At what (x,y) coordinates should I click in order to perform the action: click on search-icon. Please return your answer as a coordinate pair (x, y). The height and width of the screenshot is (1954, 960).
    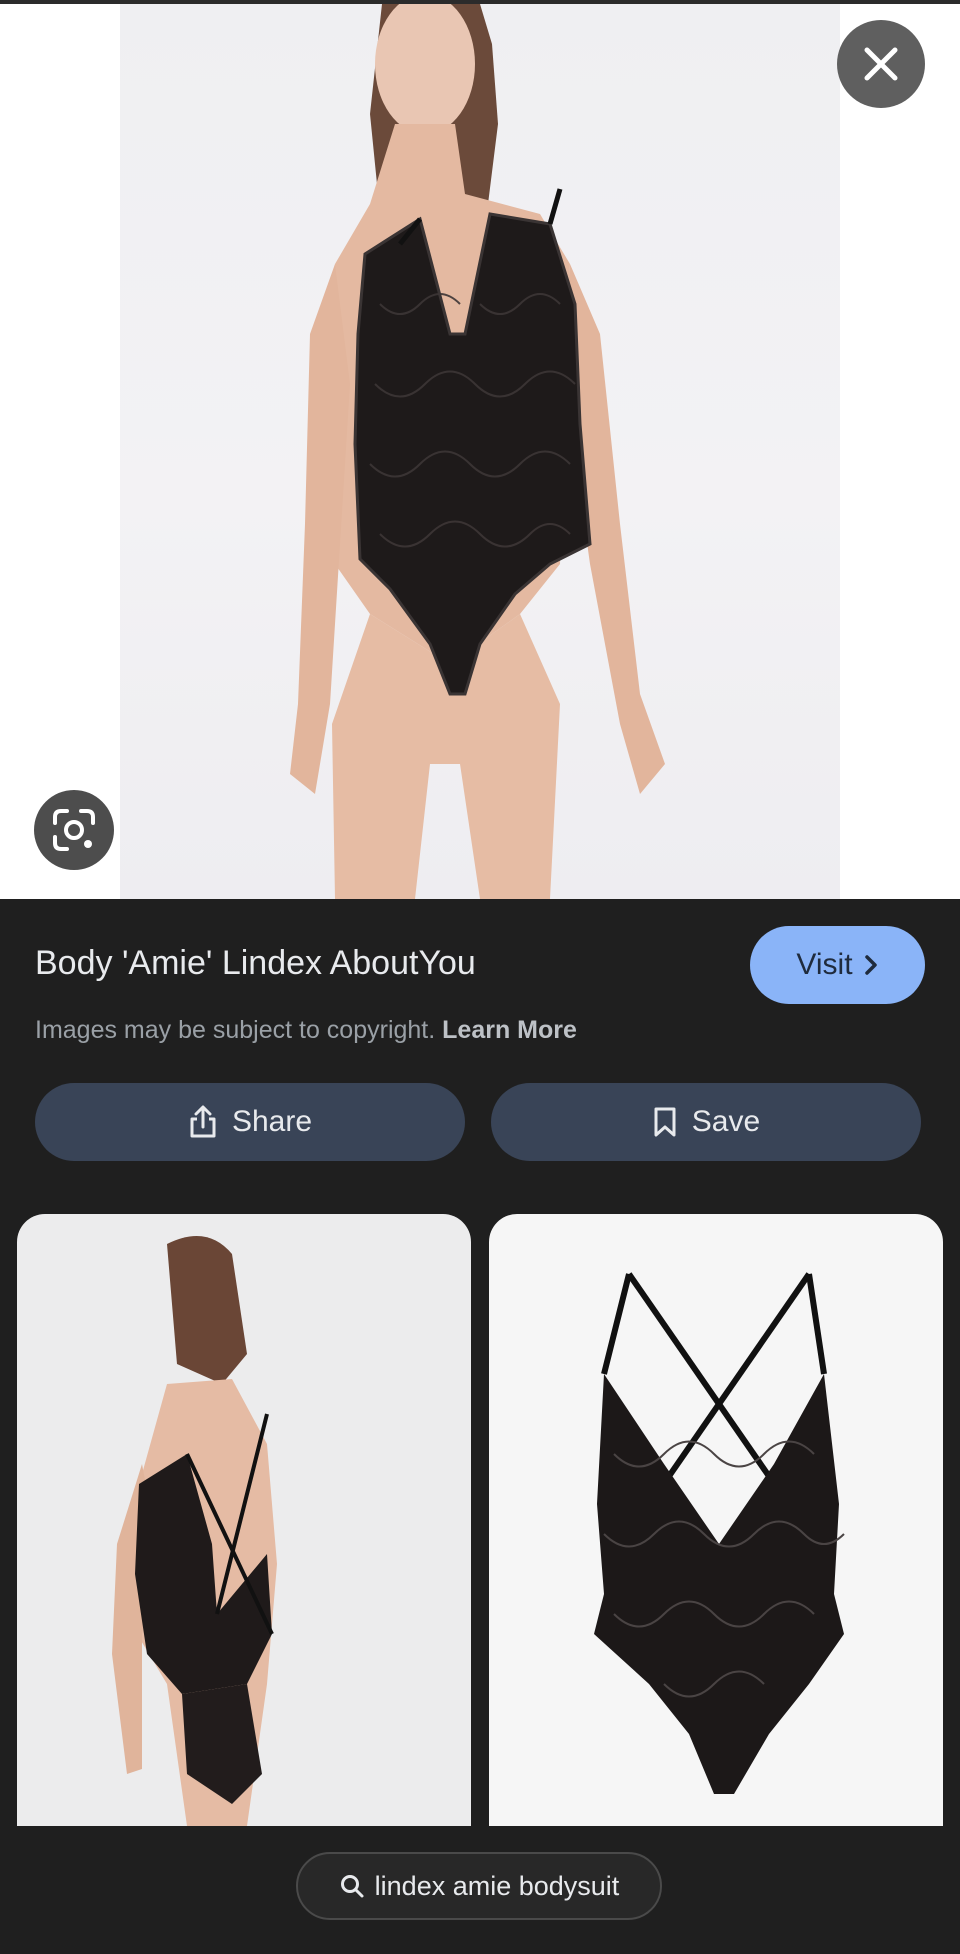
    Looking at the image, I should click on (352, 1886).